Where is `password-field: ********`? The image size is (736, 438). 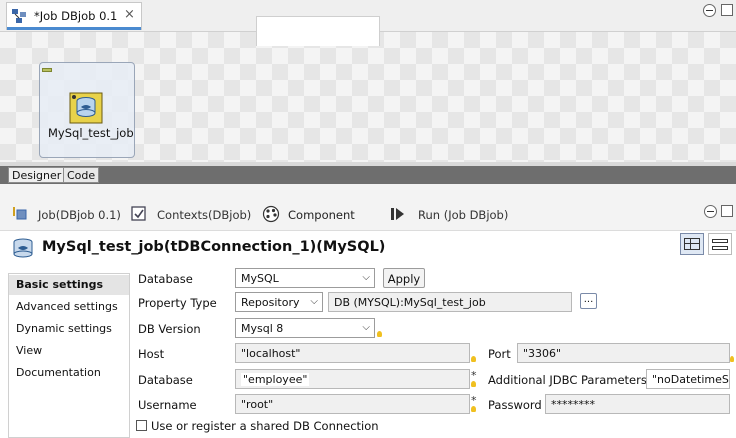 password-field: ******** is located at coordinates (637, 404).